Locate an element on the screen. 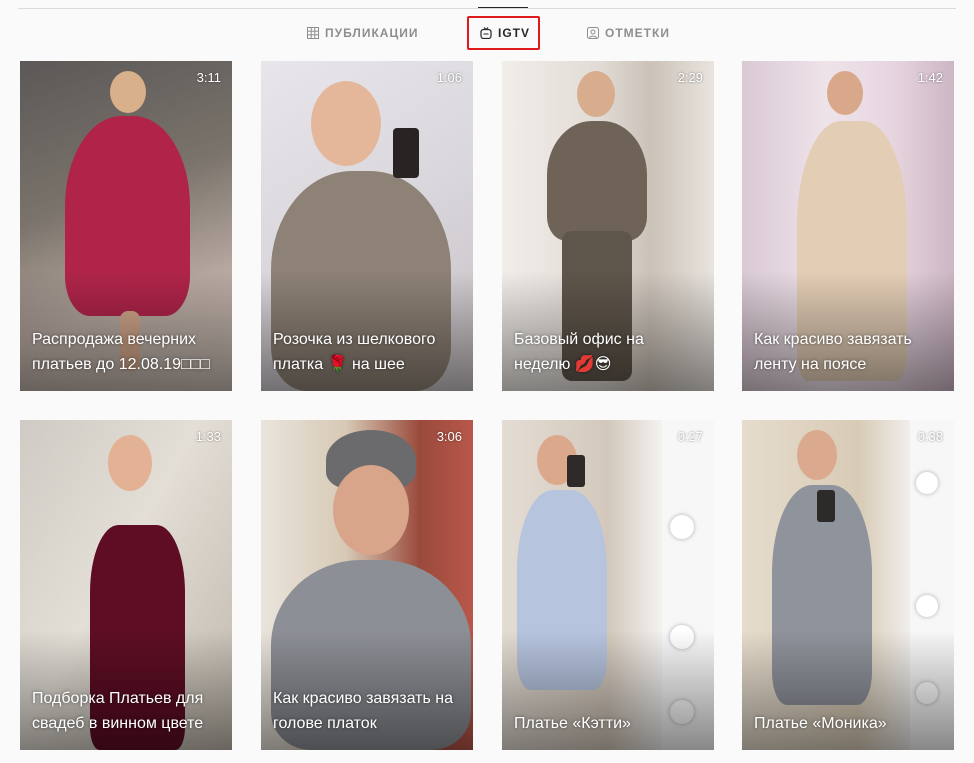 The width and height of the screenshot is (974, 763). igtv-icon is located at coordinates (486, 33).